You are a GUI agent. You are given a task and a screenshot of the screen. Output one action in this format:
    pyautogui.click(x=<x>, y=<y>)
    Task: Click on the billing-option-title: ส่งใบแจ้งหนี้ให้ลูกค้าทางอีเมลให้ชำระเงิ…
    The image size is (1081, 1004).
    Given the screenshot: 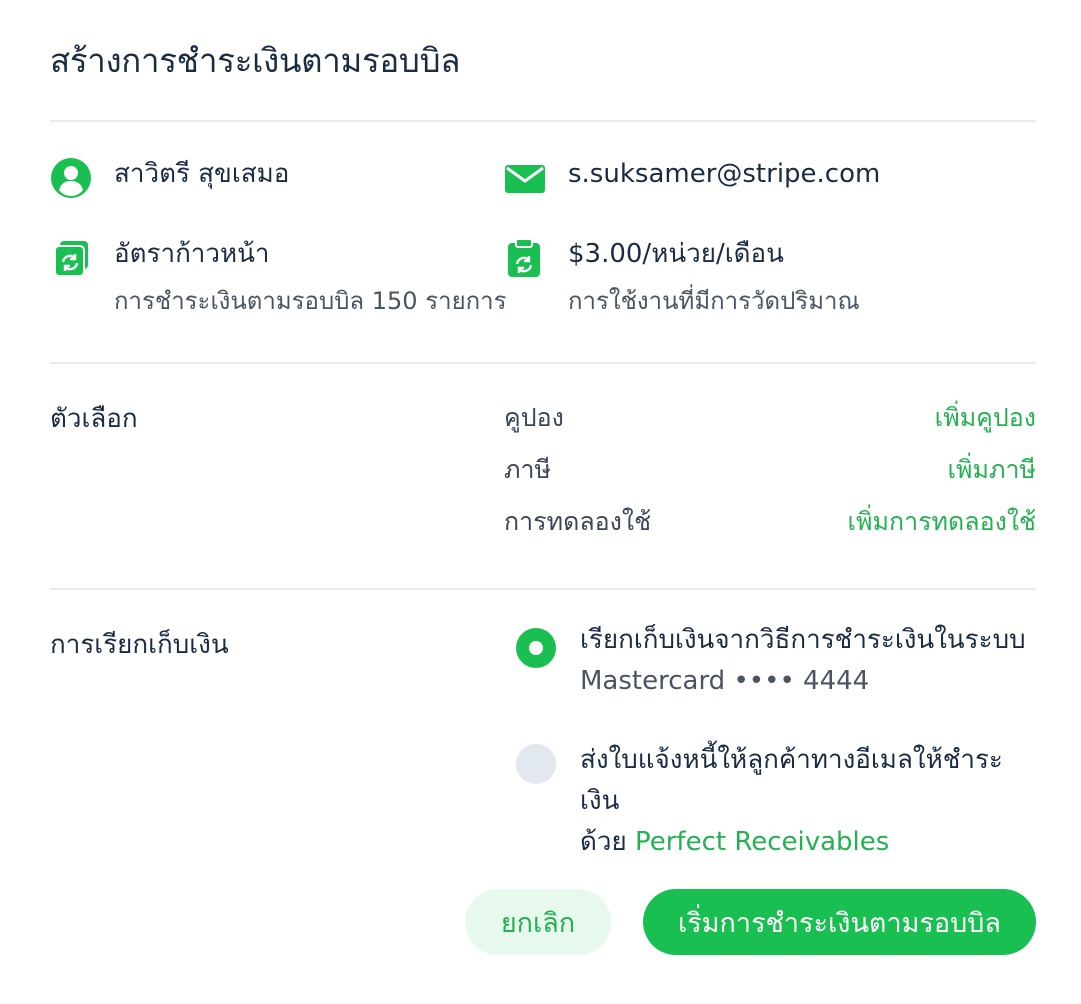 What is the action you would take?
    pyautogui.click(x=791, y=780)
    